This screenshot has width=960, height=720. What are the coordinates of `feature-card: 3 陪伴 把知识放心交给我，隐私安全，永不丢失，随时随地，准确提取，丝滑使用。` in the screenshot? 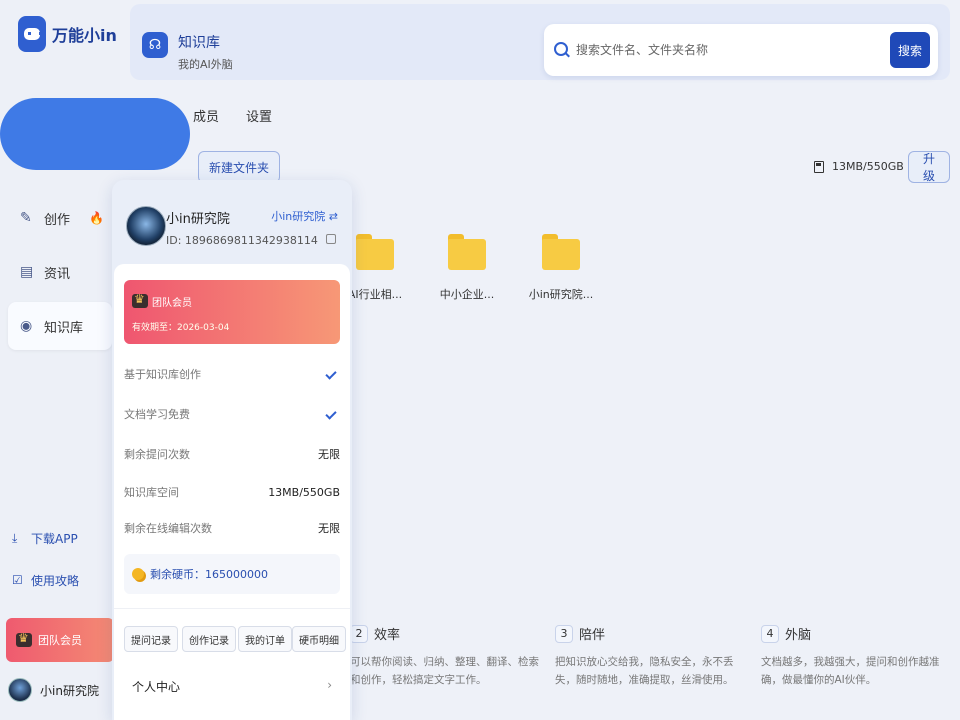 It's located at (650, 656).